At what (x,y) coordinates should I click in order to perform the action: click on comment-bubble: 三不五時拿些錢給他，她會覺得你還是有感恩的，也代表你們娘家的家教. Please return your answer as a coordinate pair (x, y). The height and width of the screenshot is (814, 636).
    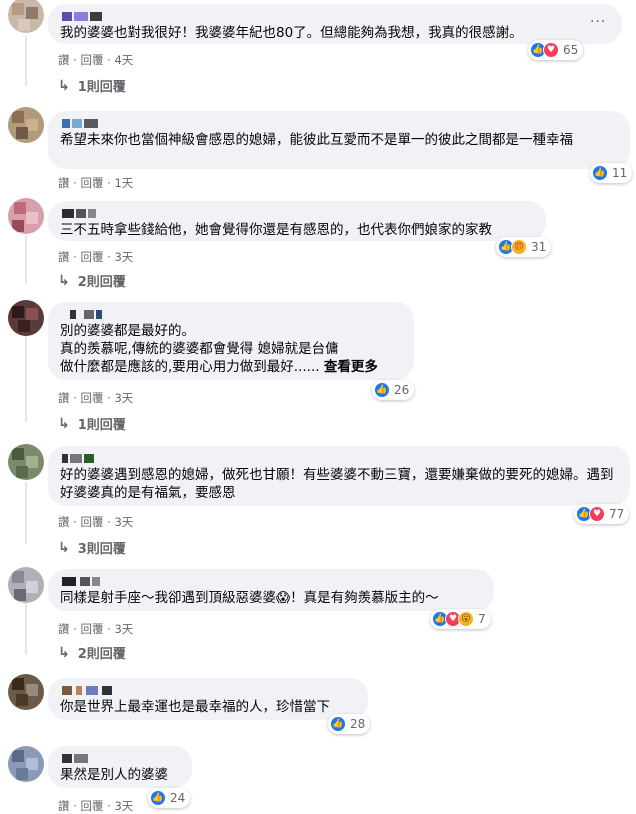
    Looking at the image, I should click on (297, 221).